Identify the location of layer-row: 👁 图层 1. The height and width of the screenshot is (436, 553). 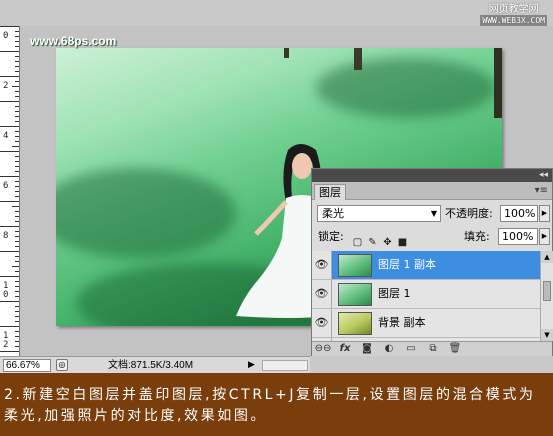
(426, 294).